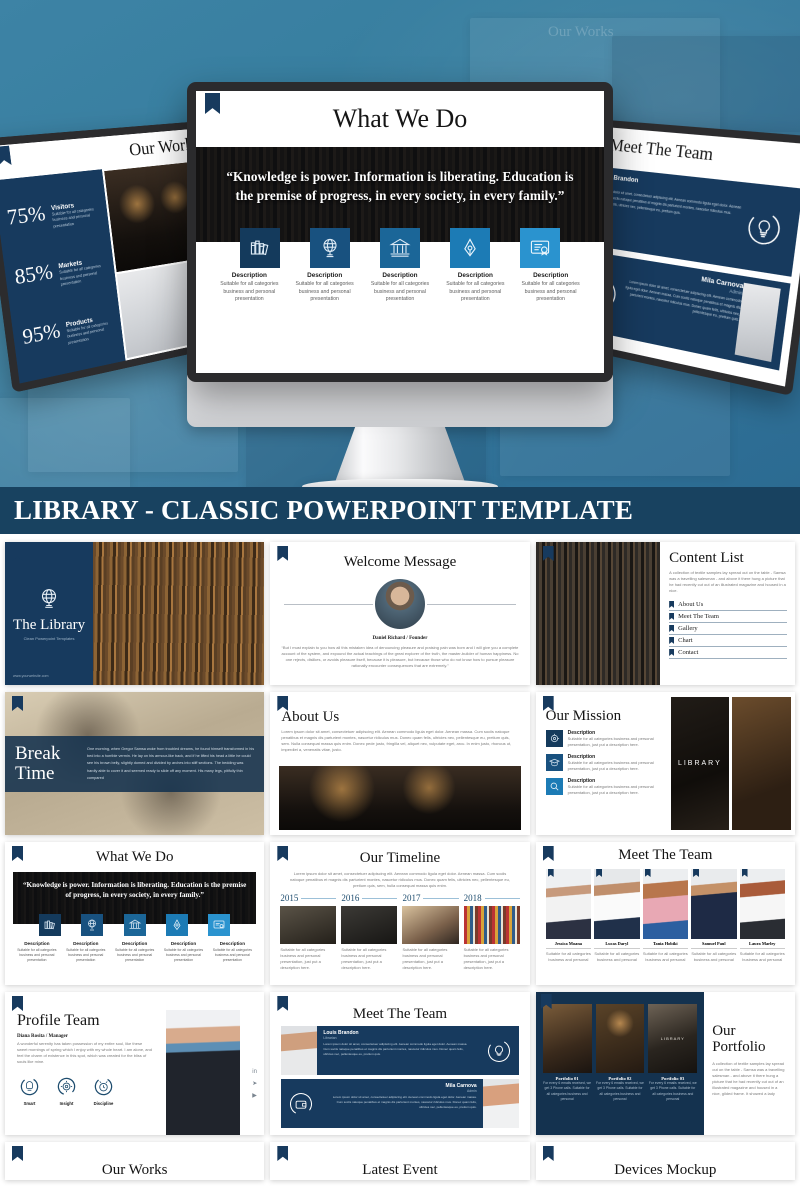 This screenshot has width=800, height=1200. Describe the element at coordinates (540, 248) in the screenshot. I see `certificate-icon` at that location.